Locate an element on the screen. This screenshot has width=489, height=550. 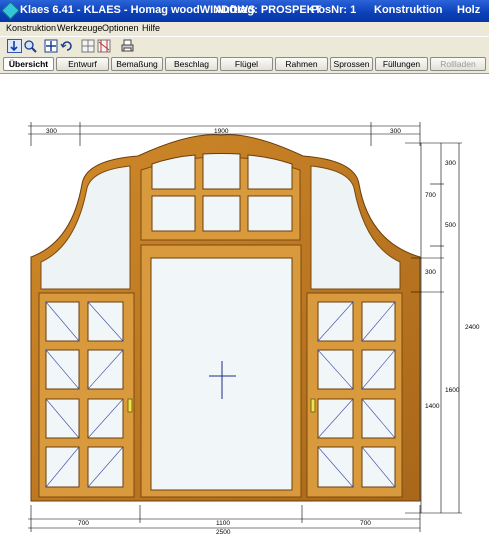
dim-right-1600: 1600 is located at coordinates (452, 390).